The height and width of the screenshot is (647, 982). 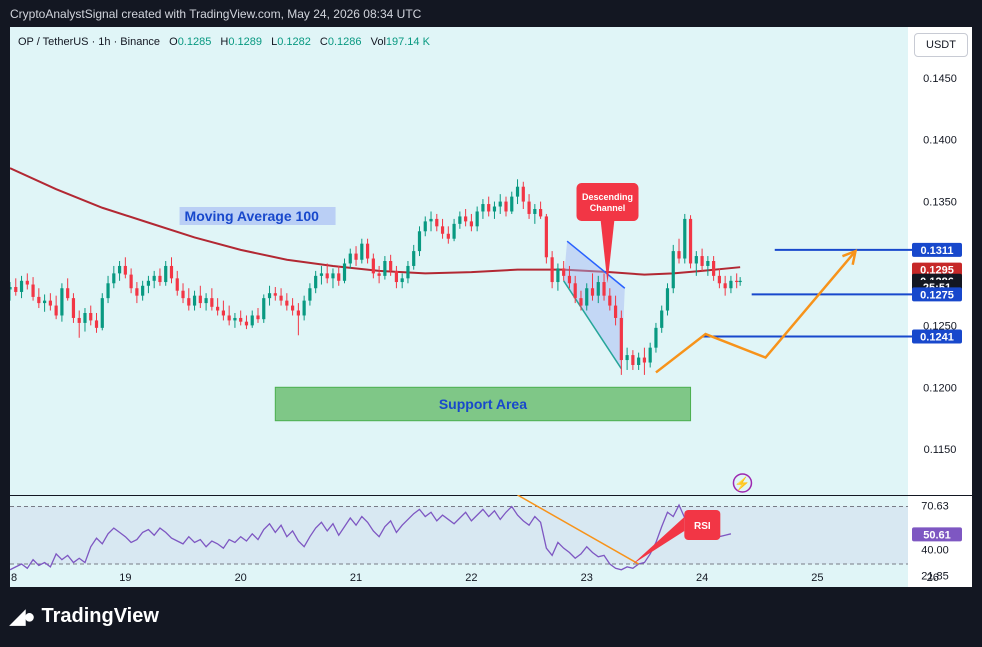 I want to click on price-badge-label: 0.1275, so click(x=937, y=295).